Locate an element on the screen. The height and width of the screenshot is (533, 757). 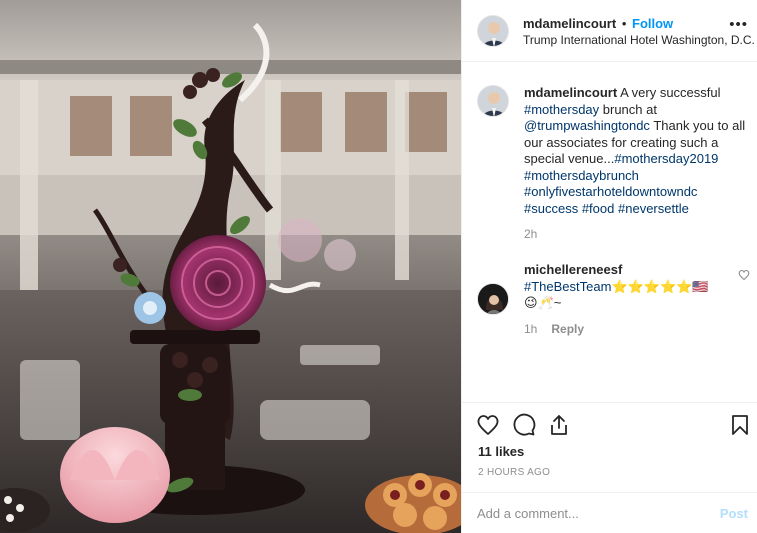
bookmark-icon is located at coordinates (740, 425).